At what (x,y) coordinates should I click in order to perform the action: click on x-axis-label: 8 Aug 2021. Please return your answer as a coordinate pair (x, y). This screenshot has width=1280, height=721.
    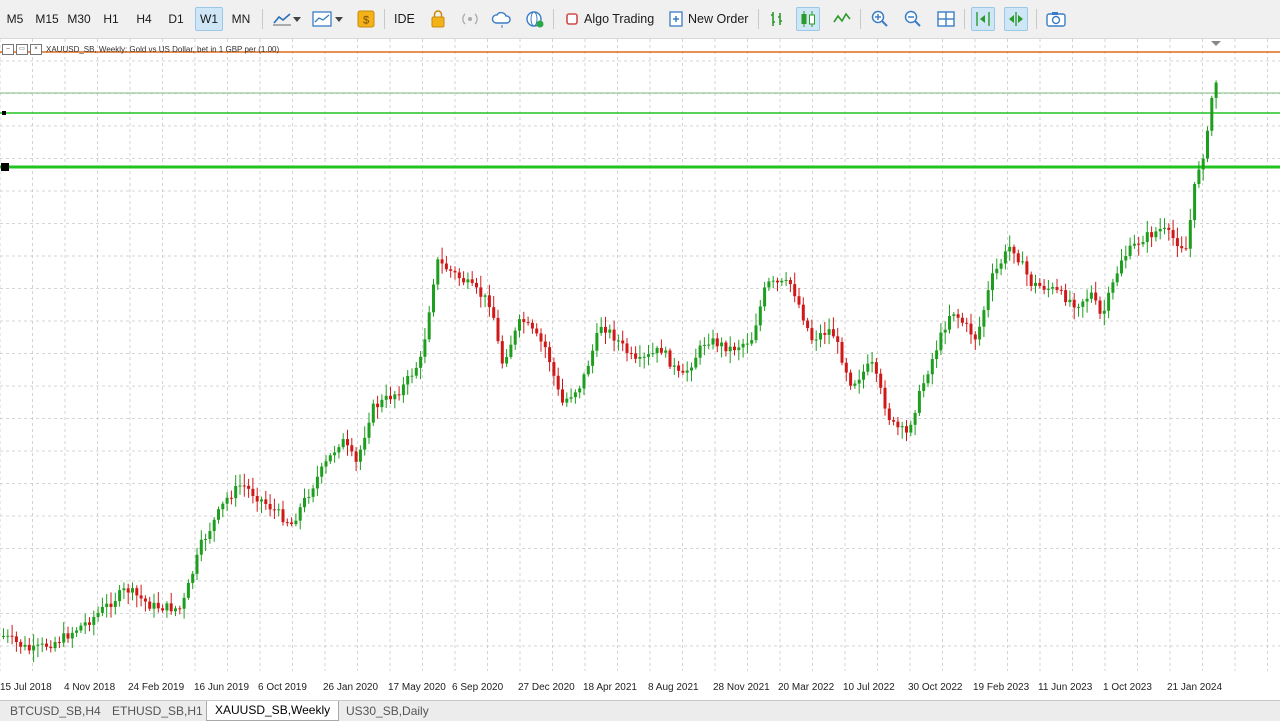
    Looking at the image, I should click on (673, 687).